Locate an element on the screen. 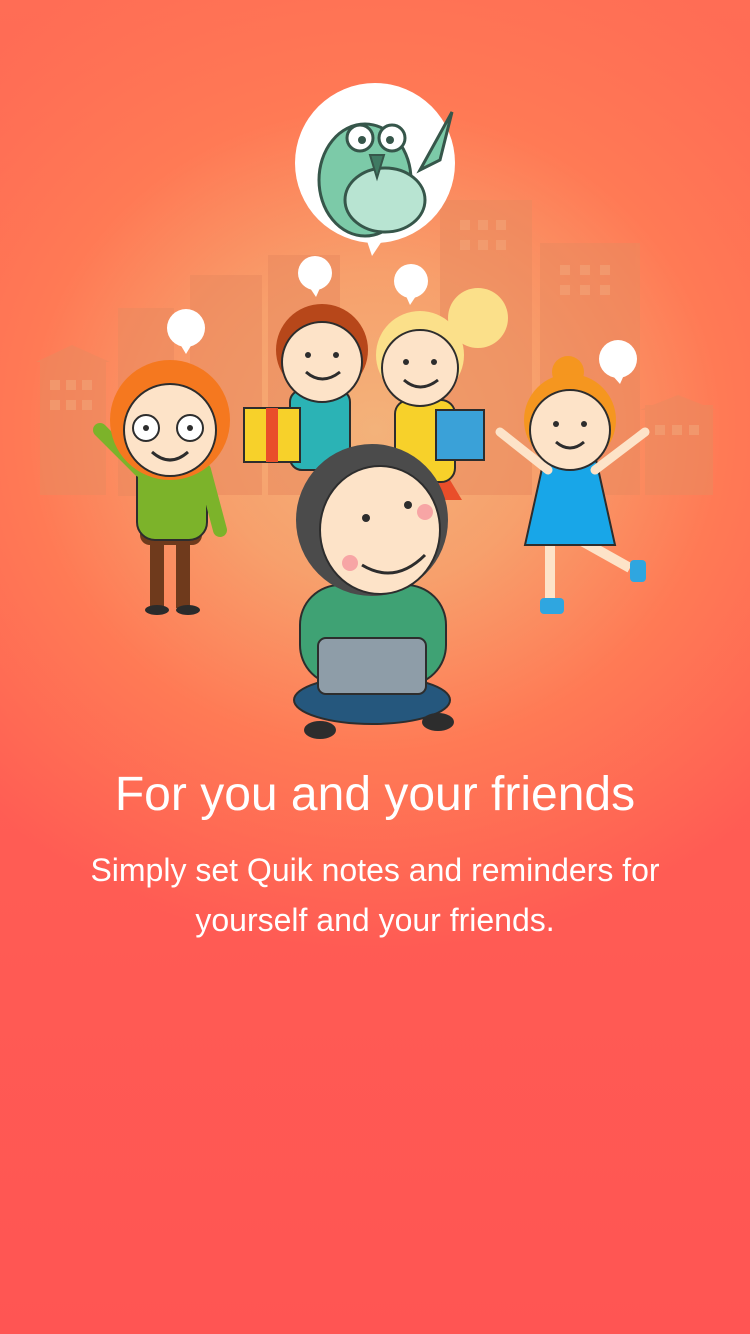 The width and height of the screenshot is (750, 1334). owl-speech-bubble is located at coordinates (375, 169).